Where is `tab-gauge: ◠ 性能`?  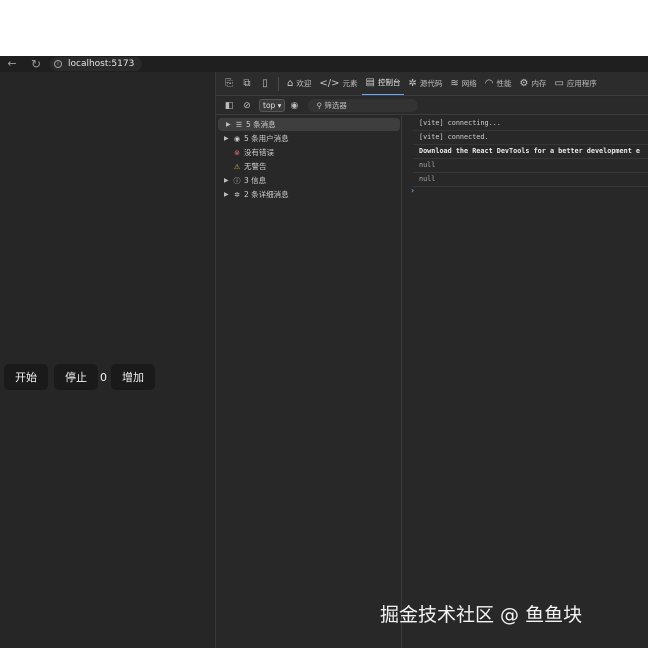
tab-gauge: ◠ 性能 is located at coordinates (498, 83).